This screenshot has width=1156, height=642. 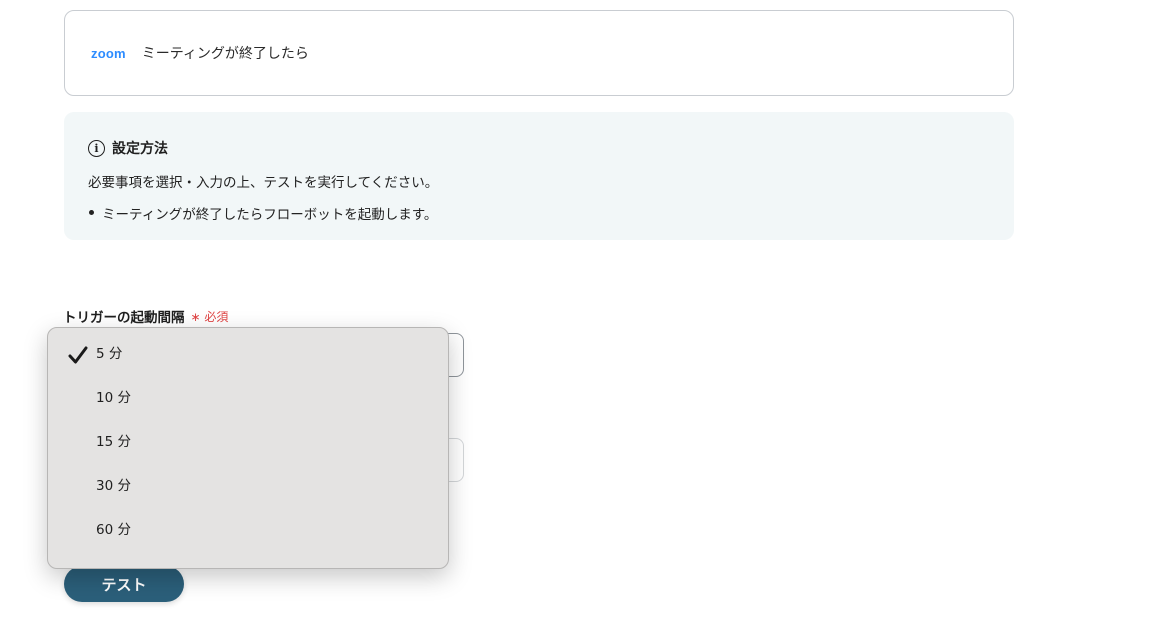 What do you see at coordinates (248, 352) in the screenshot?
I see `dropdown-option-5: 5 分` at bounding box center [248, 352].